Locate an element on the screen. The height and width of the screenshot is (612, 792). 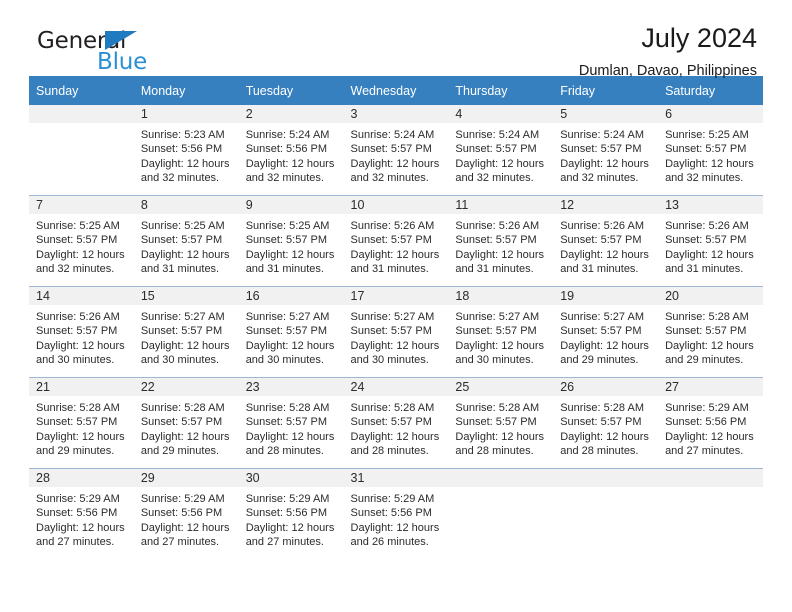
sunrise-text: Sunrise: 5:26 AM is located at coordinates (497, 226).